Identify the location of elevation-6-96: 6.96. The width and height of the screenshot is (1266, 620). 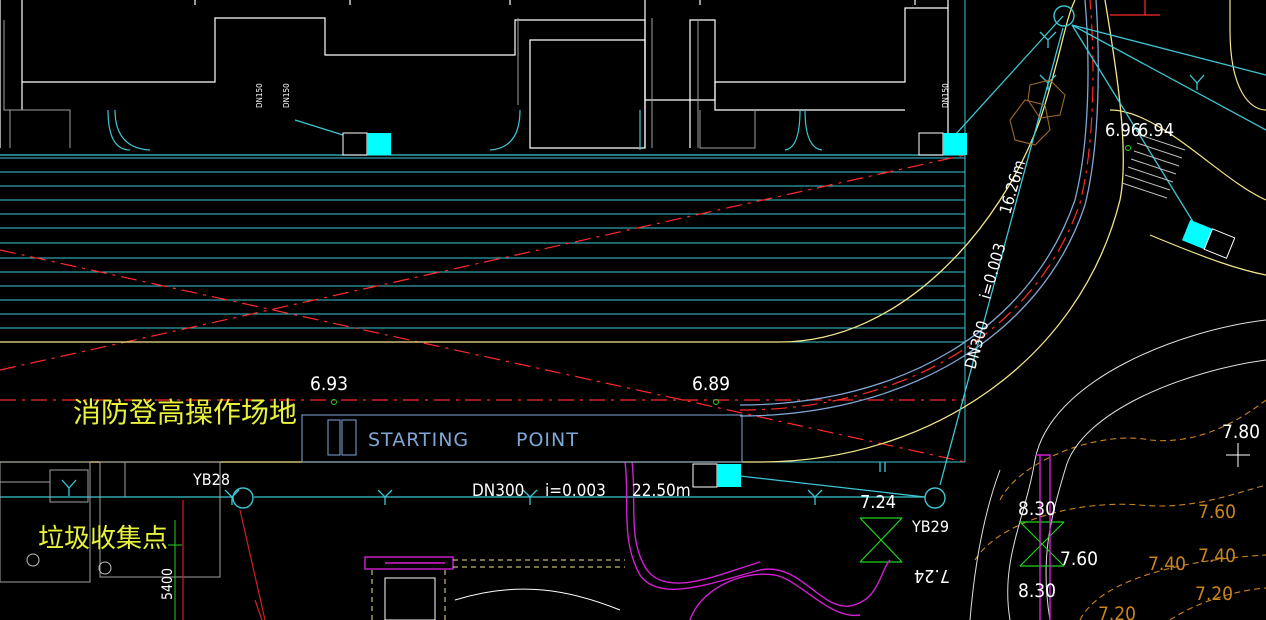
(1123, 130).